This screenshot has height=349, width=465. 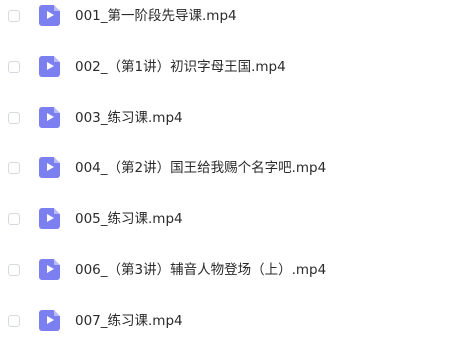 I want to click on file-row-002: 002_（第1讲）初识字母王国.mp4, so click(x=232, y=69).